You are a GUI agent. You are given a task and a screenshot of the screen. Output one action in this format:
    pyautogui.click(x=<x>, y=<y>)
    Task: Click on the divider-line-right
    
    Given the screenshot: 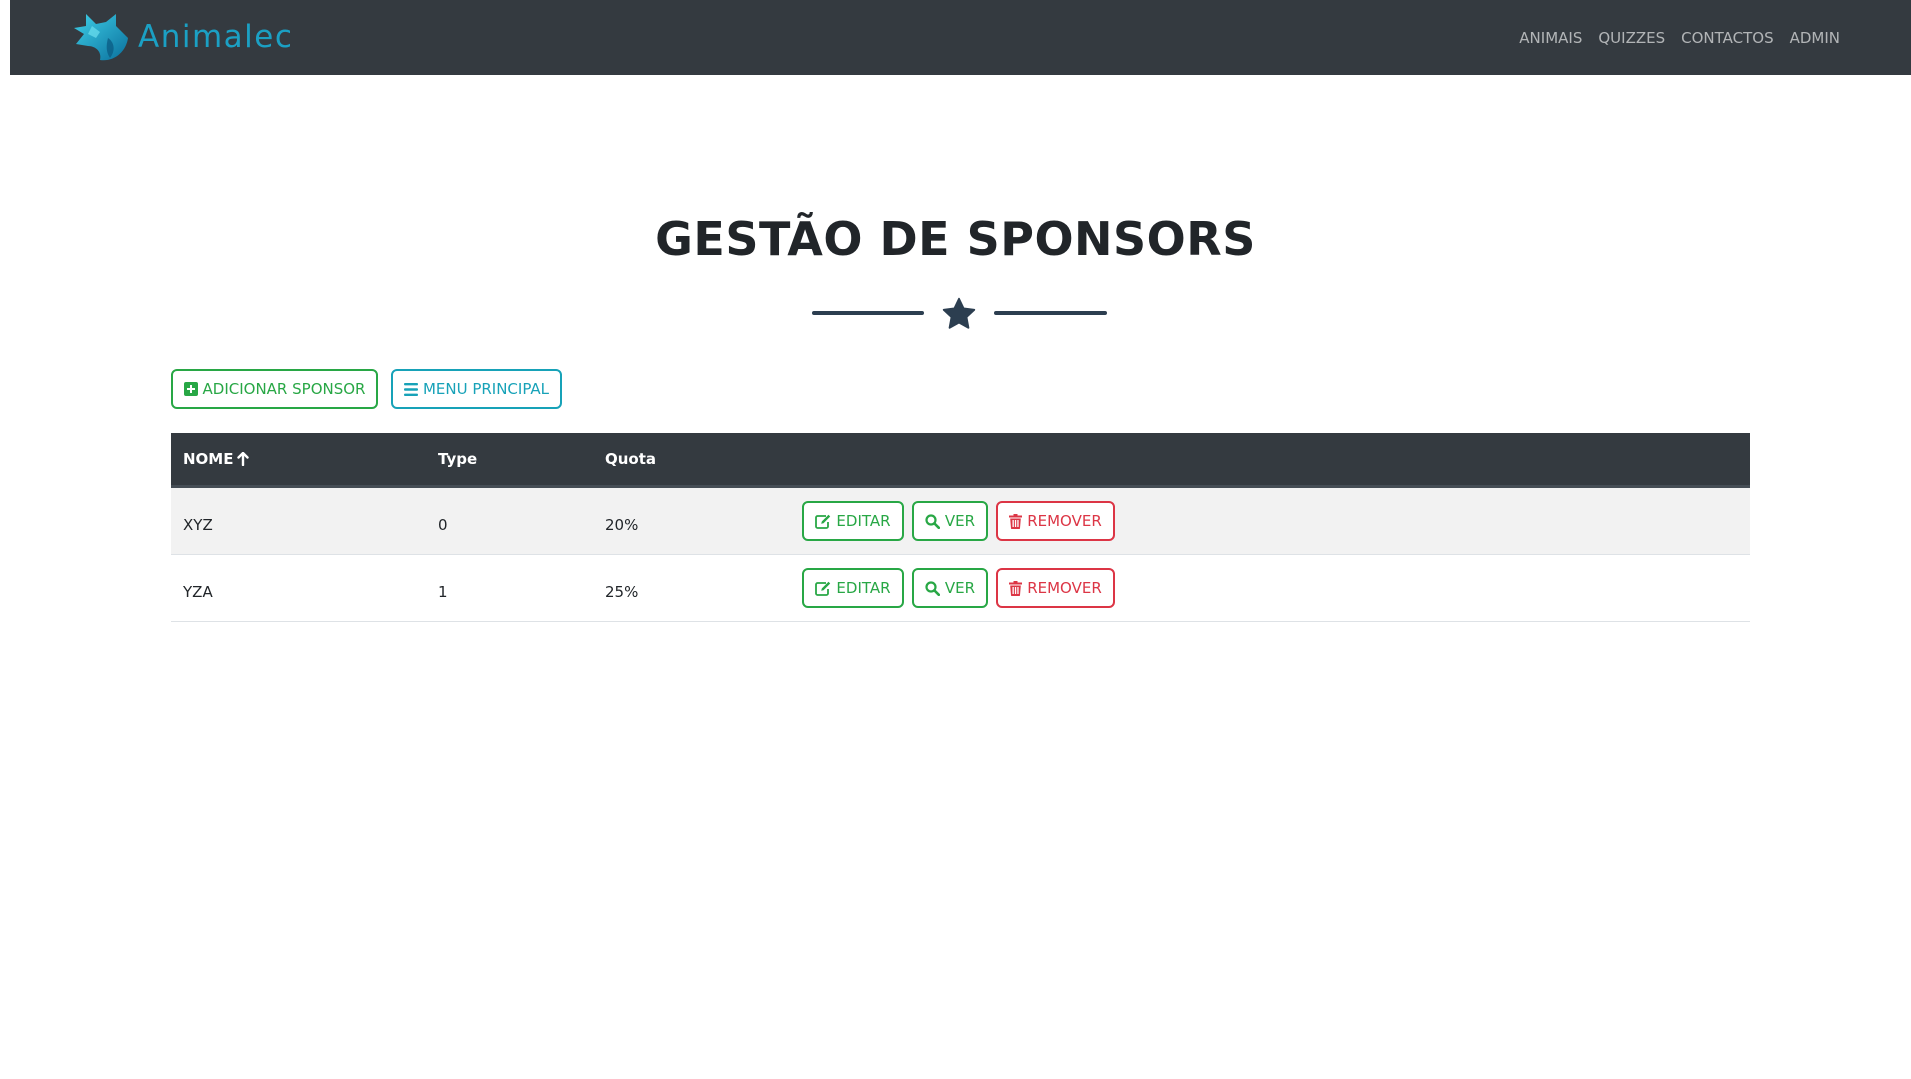 What is the action you would take?
    pyautogui.click(x=1050, y=313)
    